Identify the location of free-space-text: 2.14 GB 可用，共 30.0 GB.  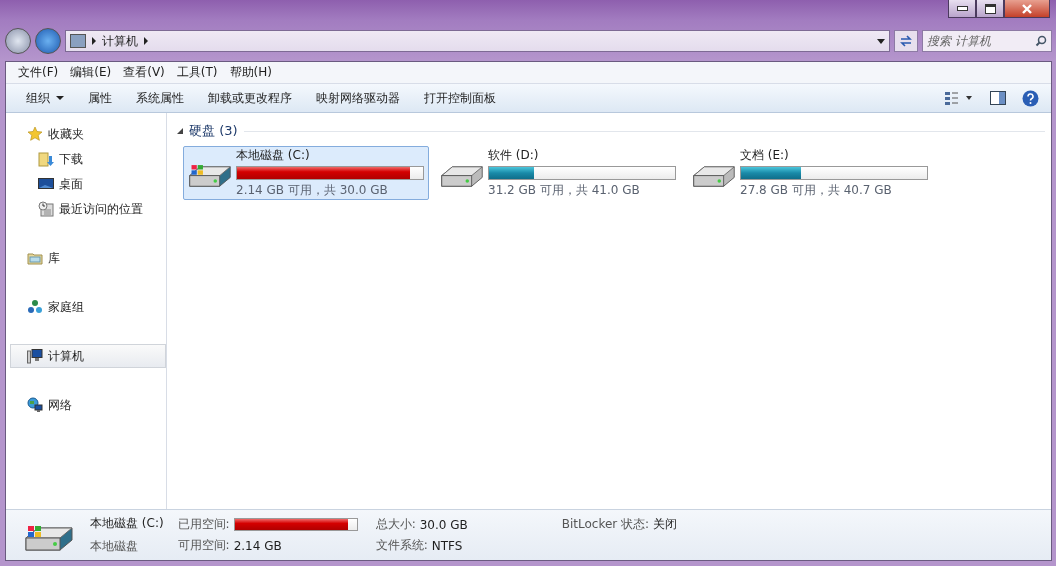
(312, 190).